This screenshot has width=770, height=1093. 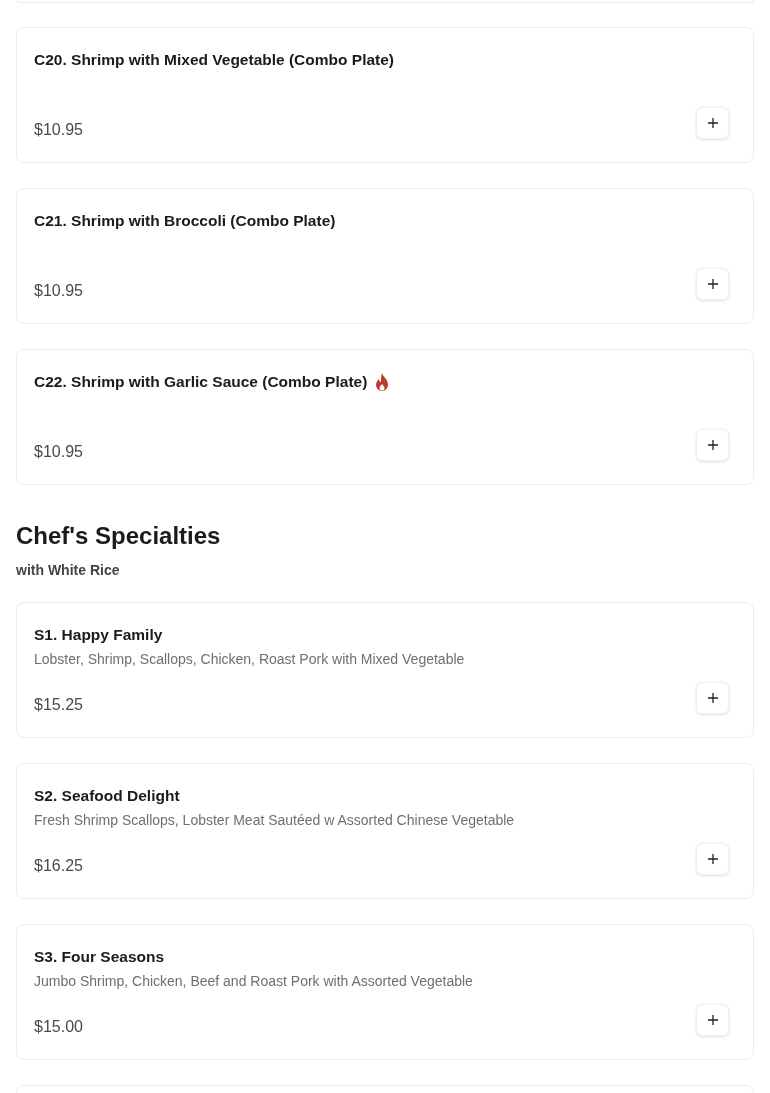 What do you see at coordinates (99, 957) in the screenshot?
I see `item-name: S3. Four Seasons` at bounding box center [99, 957].